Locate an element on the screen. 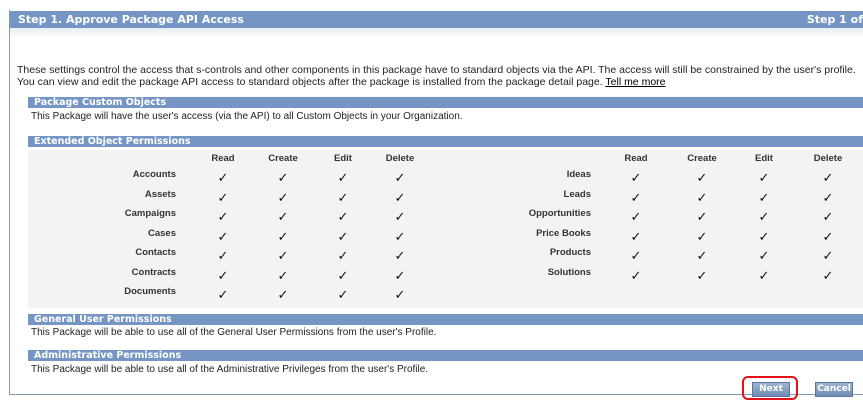  object-label-accounts: Accounts is located at coordinates (154, 174).